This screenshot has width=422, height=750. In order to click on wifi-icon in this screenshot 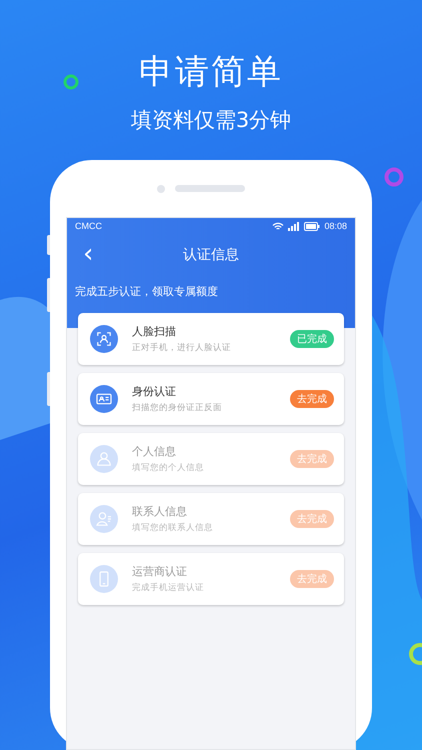, I will do `click(278, 226)`.